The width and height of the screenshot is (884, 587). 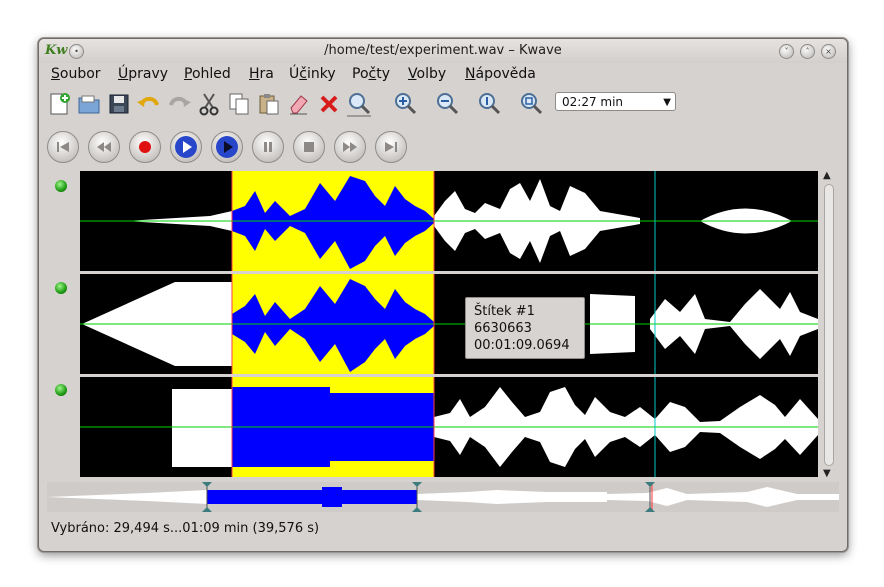 I want to click on zoom-select: 02:27 min ▼, so click(x=615, y=101).